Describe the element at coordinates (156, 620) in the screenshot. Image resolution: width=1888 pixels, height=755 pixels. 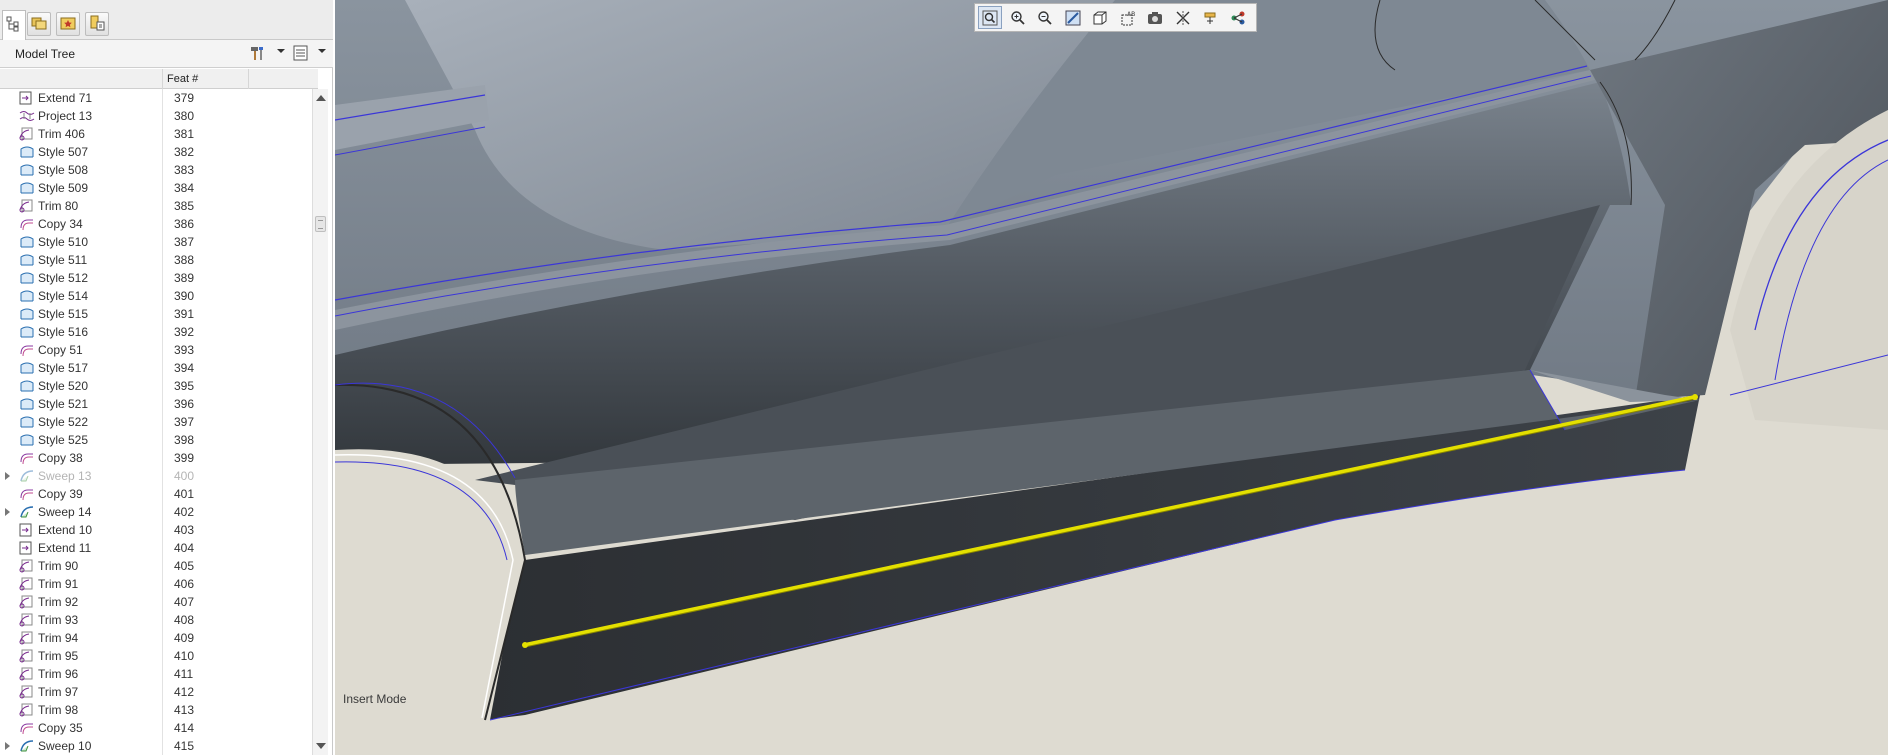
I see `tree-row: Trim 93 408` at that location.